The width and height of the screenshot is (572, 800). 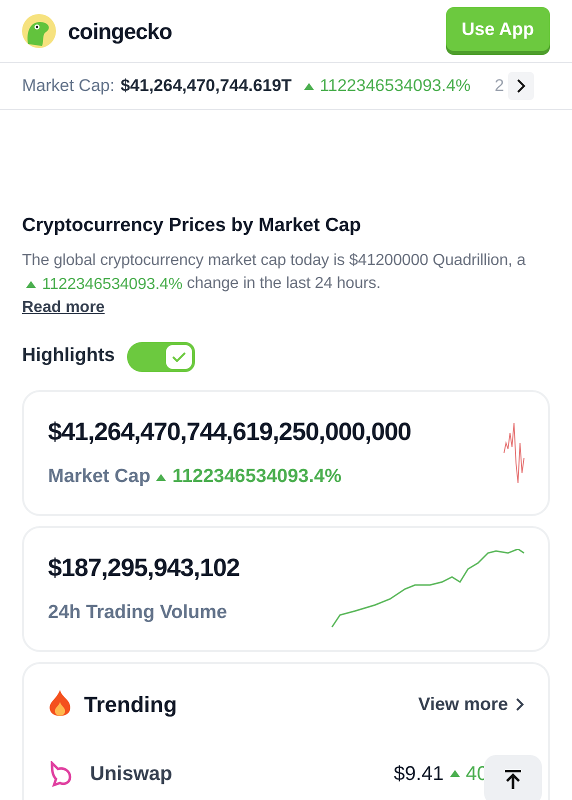 I want to click on stat-label: Market Cap, so click(x=99, y=477).